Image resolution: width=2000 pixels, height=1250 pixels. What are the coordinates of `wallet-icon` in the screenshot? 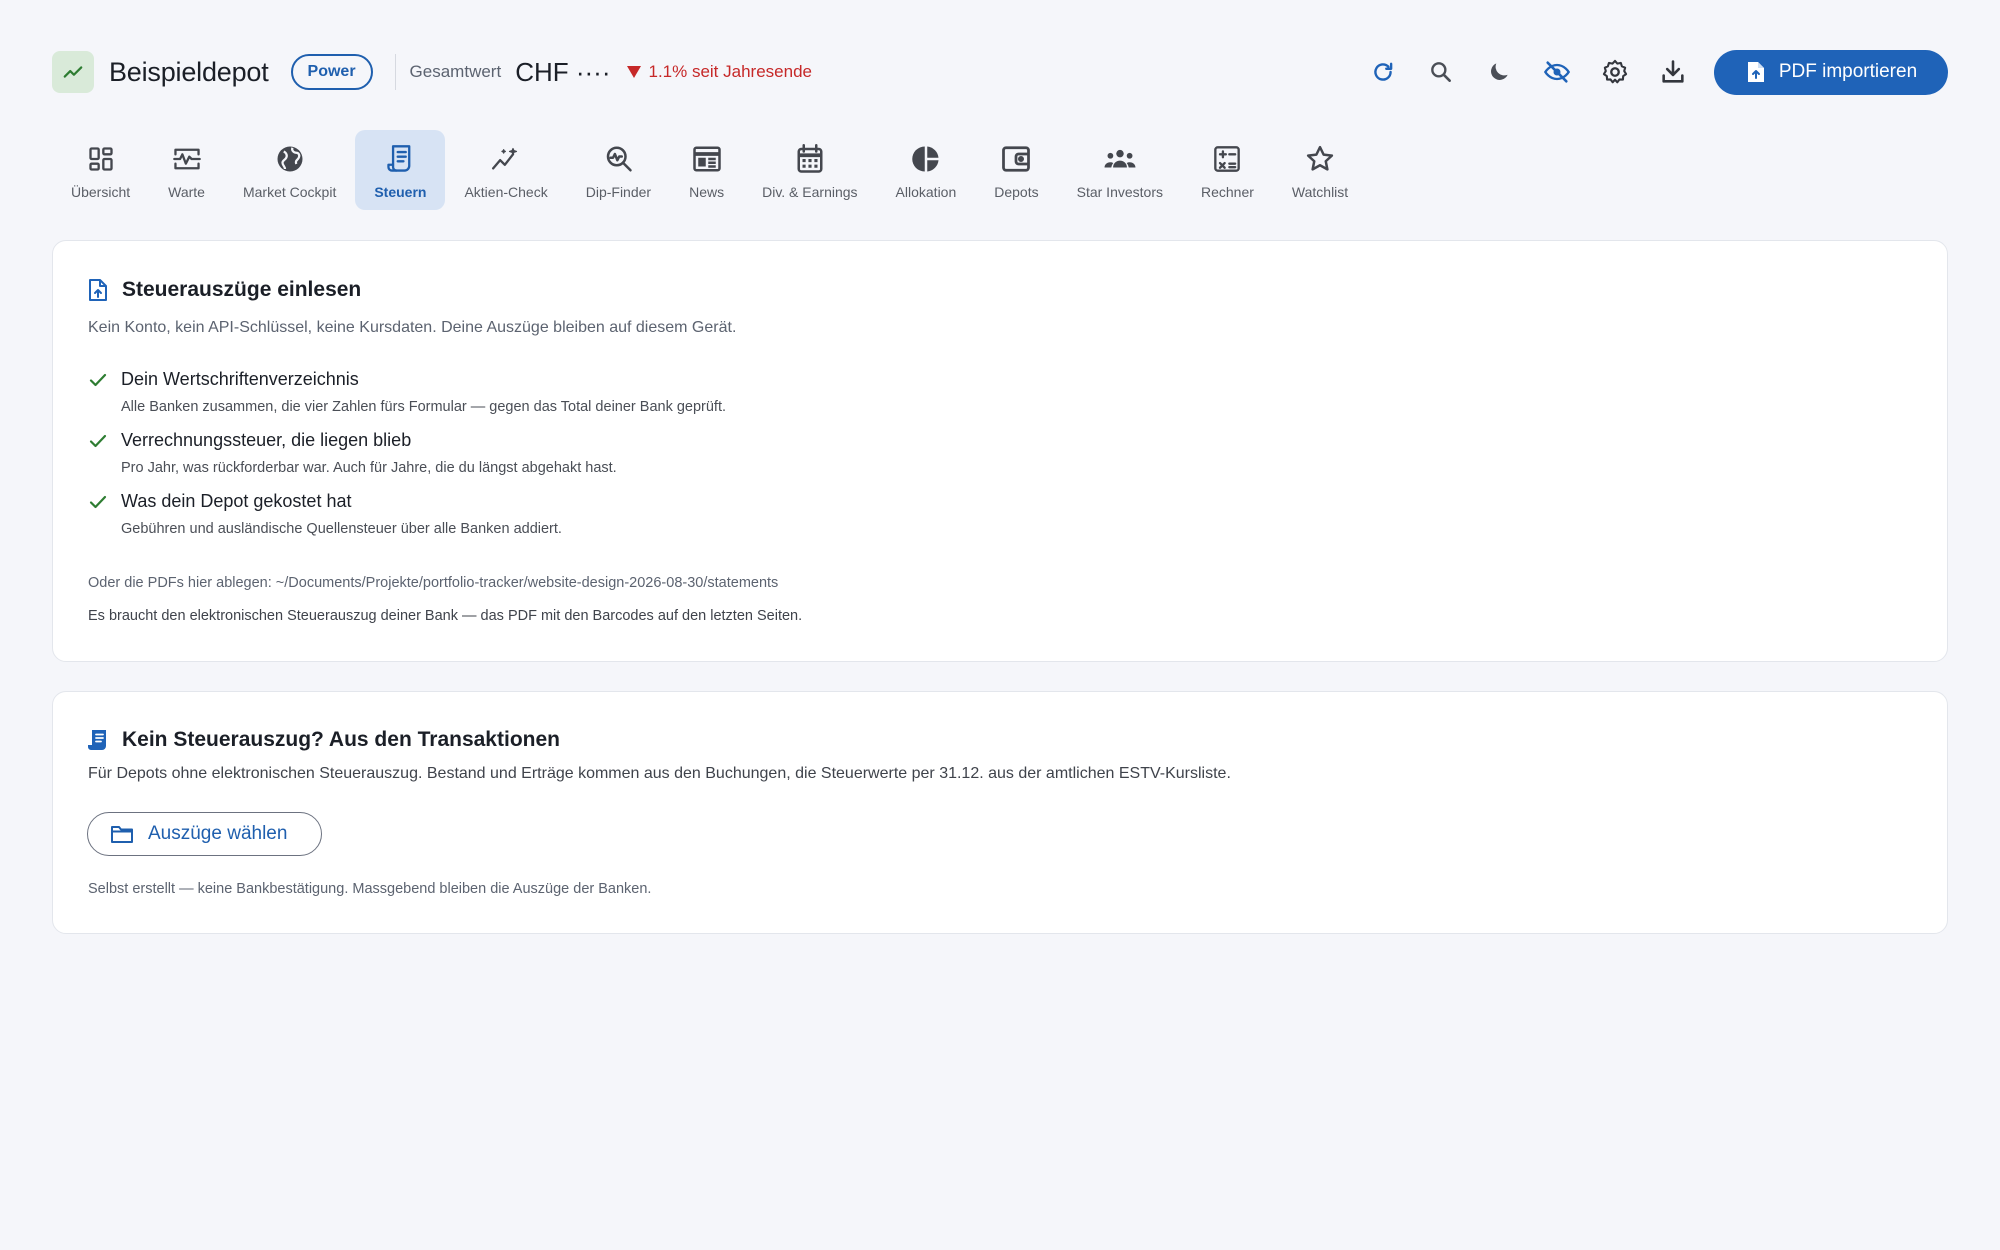 It's located at (1016, 159).